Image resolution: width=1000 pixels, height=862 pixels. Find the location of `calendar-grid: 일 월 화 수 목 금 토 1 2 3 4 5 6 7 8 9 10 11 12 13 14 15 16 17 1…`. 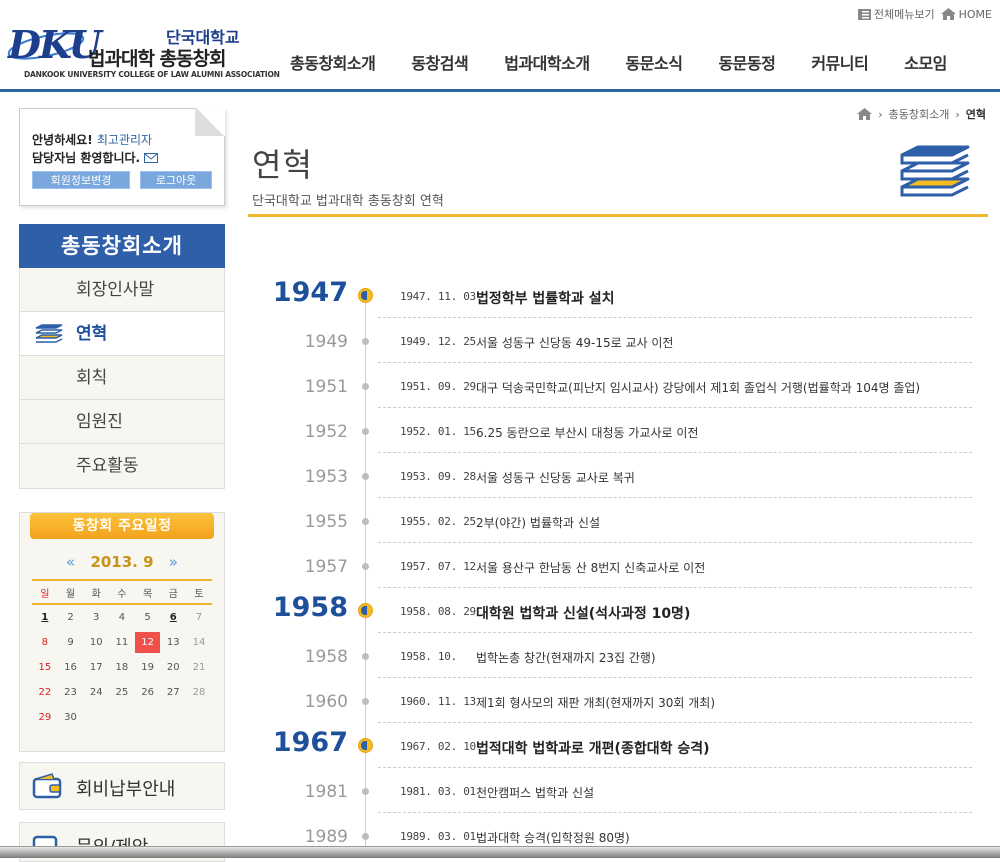

calendar-grid: 일 월 화 수 목 금 토 1 2 3 4 5 6 7 8 9 10 11 12 13 14 15 16 17 1… is located at coordinates (122, 654).